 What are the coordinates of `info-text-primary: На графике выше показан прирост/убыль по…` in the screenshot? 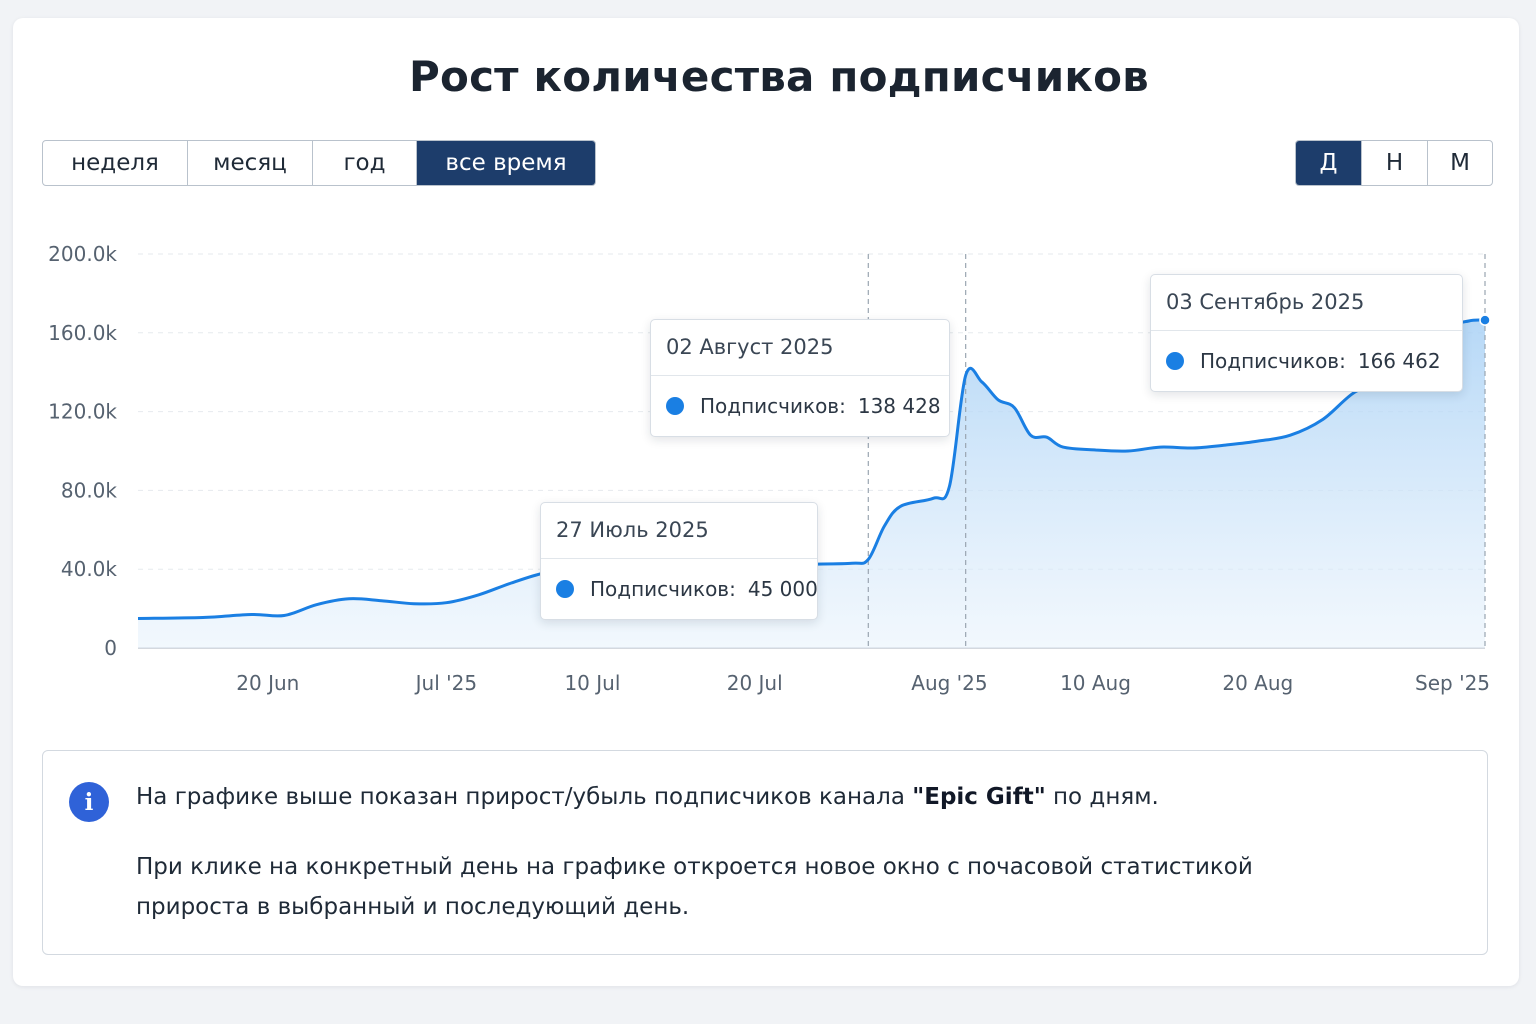 It's located at (647, 797).